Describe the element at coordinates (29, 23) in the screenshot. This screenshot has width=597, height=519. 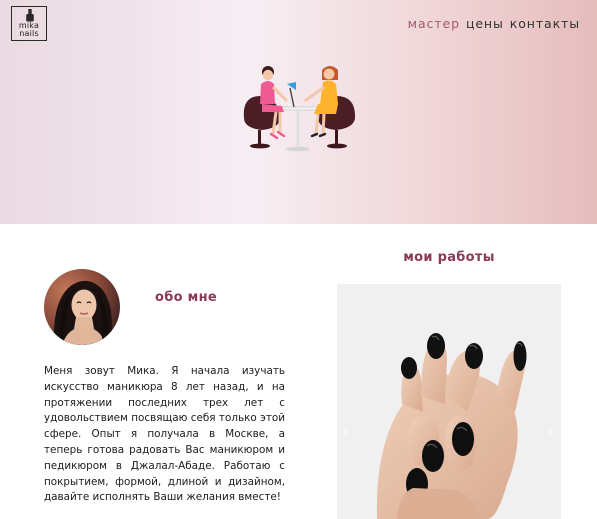
I see `logo: mika nails` at that location.